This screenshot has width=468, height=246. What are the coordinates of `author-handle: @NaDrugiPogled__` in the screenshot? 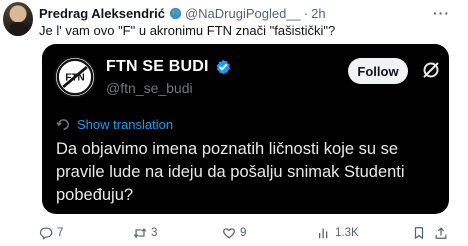 It's located at (243, 13).